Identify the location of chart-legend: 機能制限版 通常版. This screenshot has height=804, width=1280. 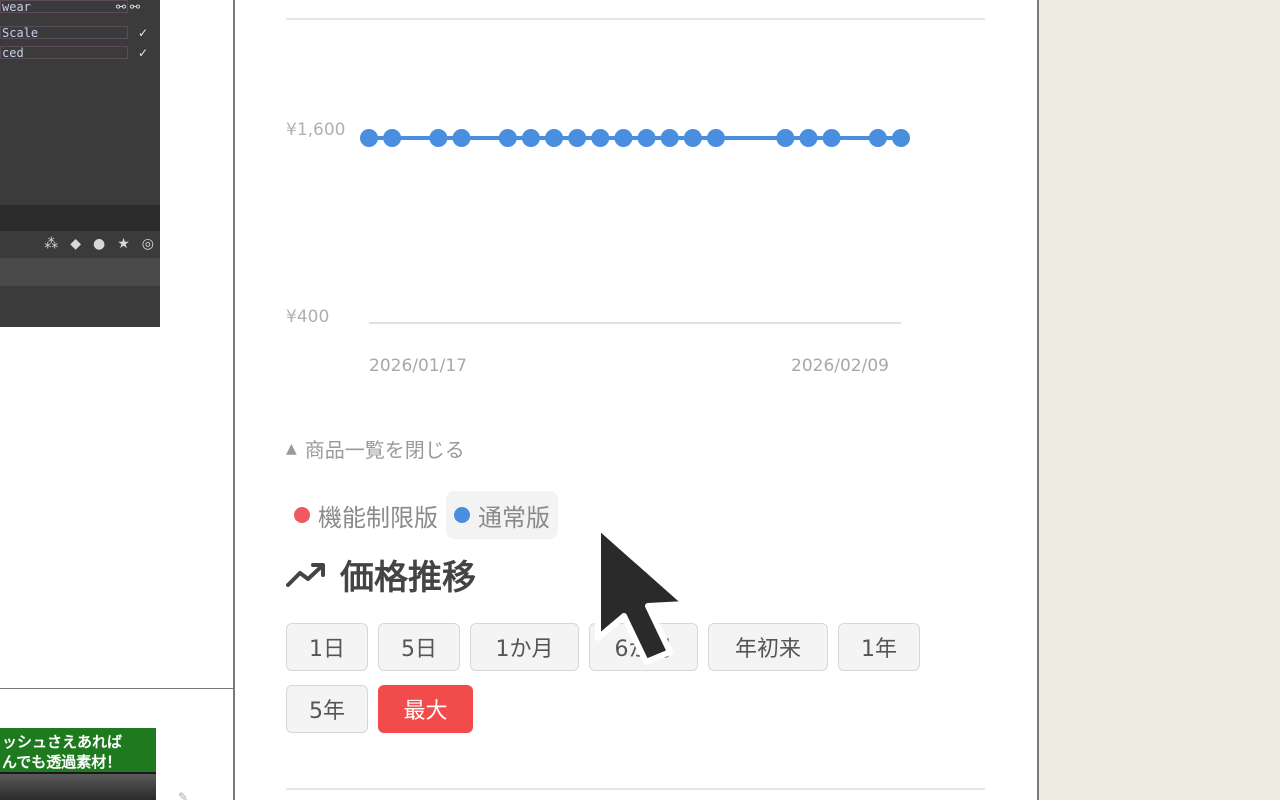
(422, 515).